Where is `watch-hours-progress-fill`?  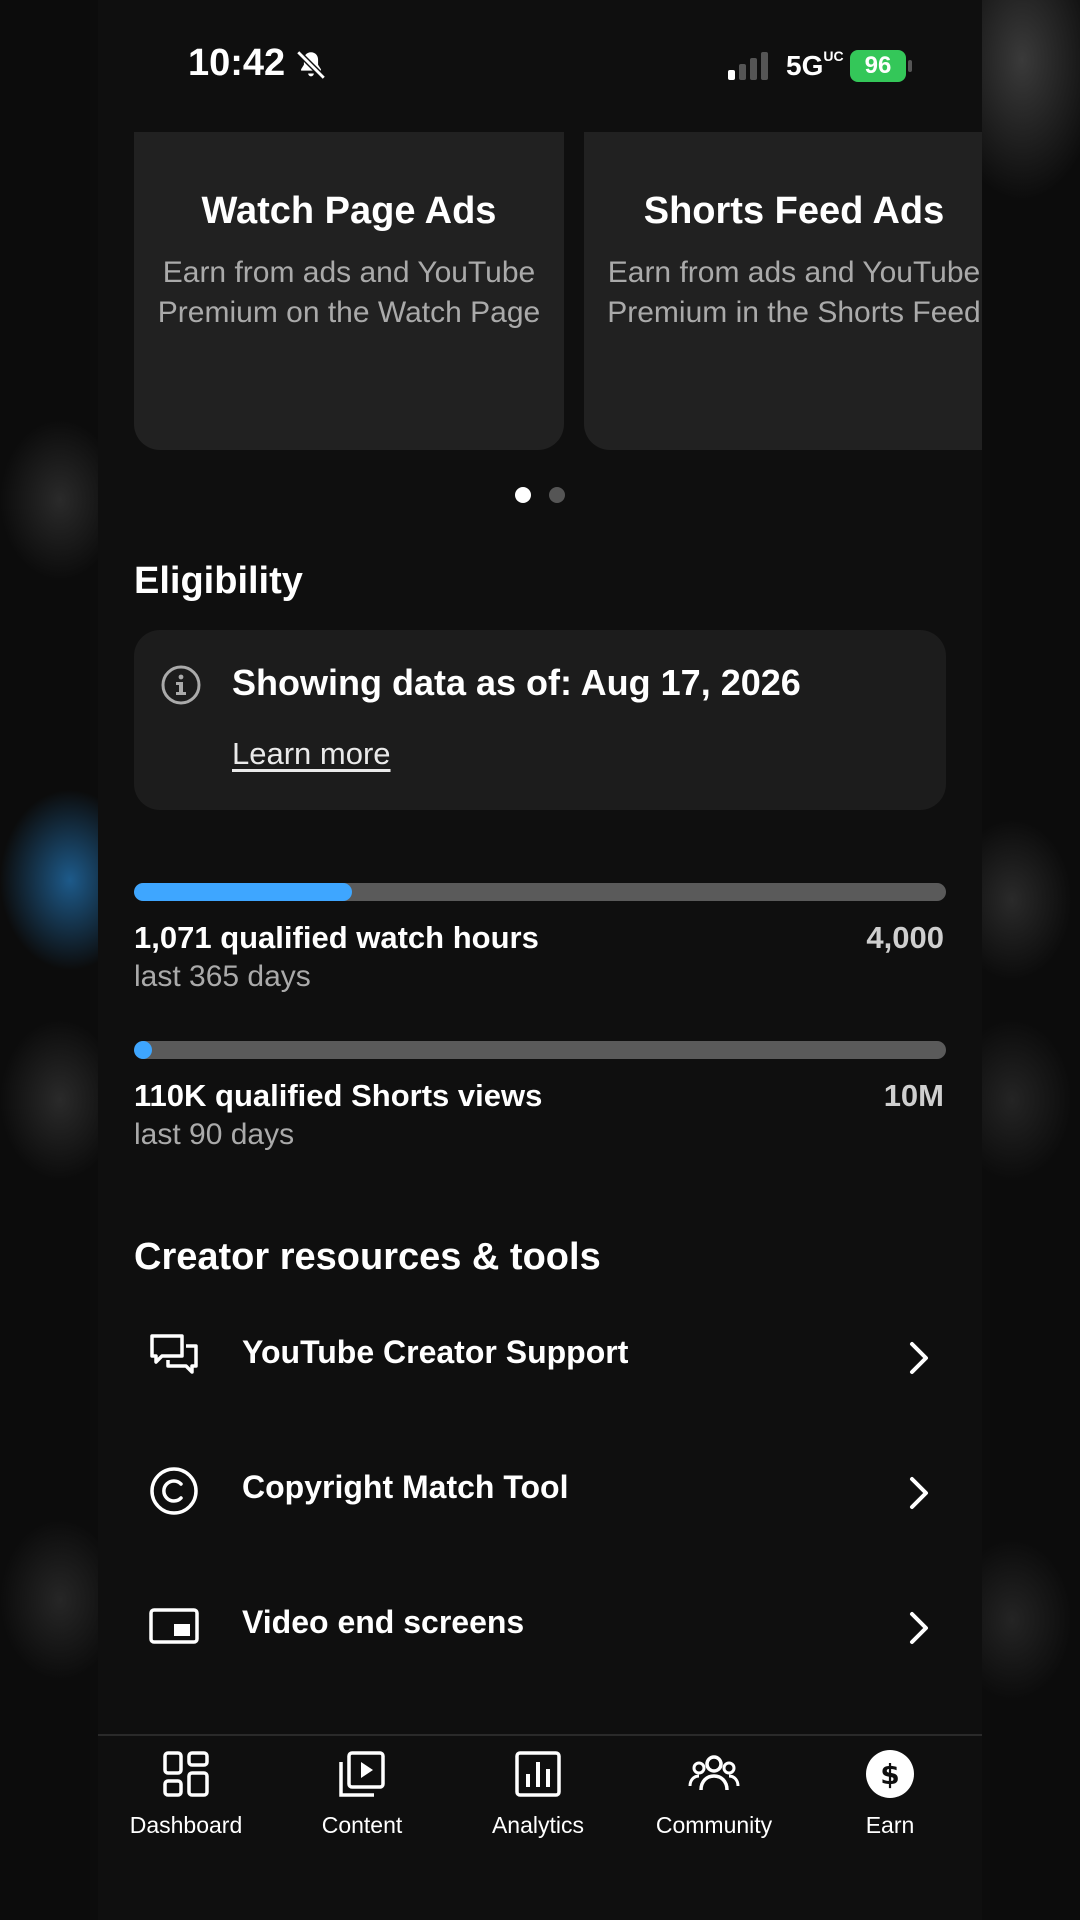 watch-hours-progress-fill is located at coordinates (243, 892).